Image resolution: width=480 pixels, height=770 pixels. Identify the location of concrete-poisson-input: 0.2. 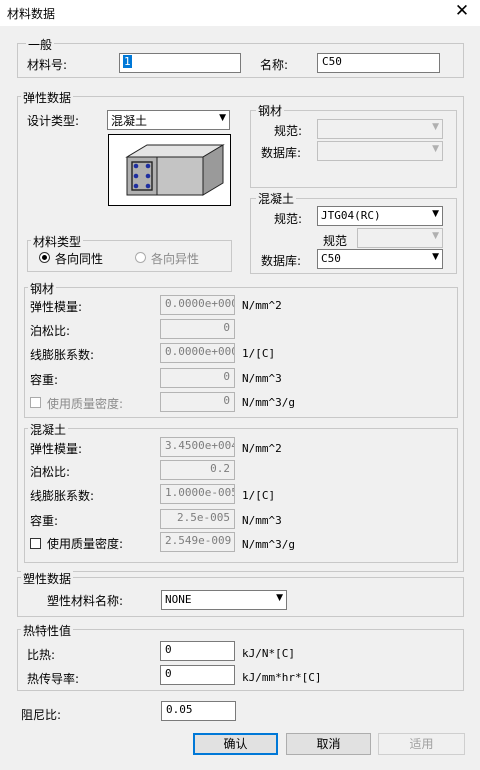
(197, 470).